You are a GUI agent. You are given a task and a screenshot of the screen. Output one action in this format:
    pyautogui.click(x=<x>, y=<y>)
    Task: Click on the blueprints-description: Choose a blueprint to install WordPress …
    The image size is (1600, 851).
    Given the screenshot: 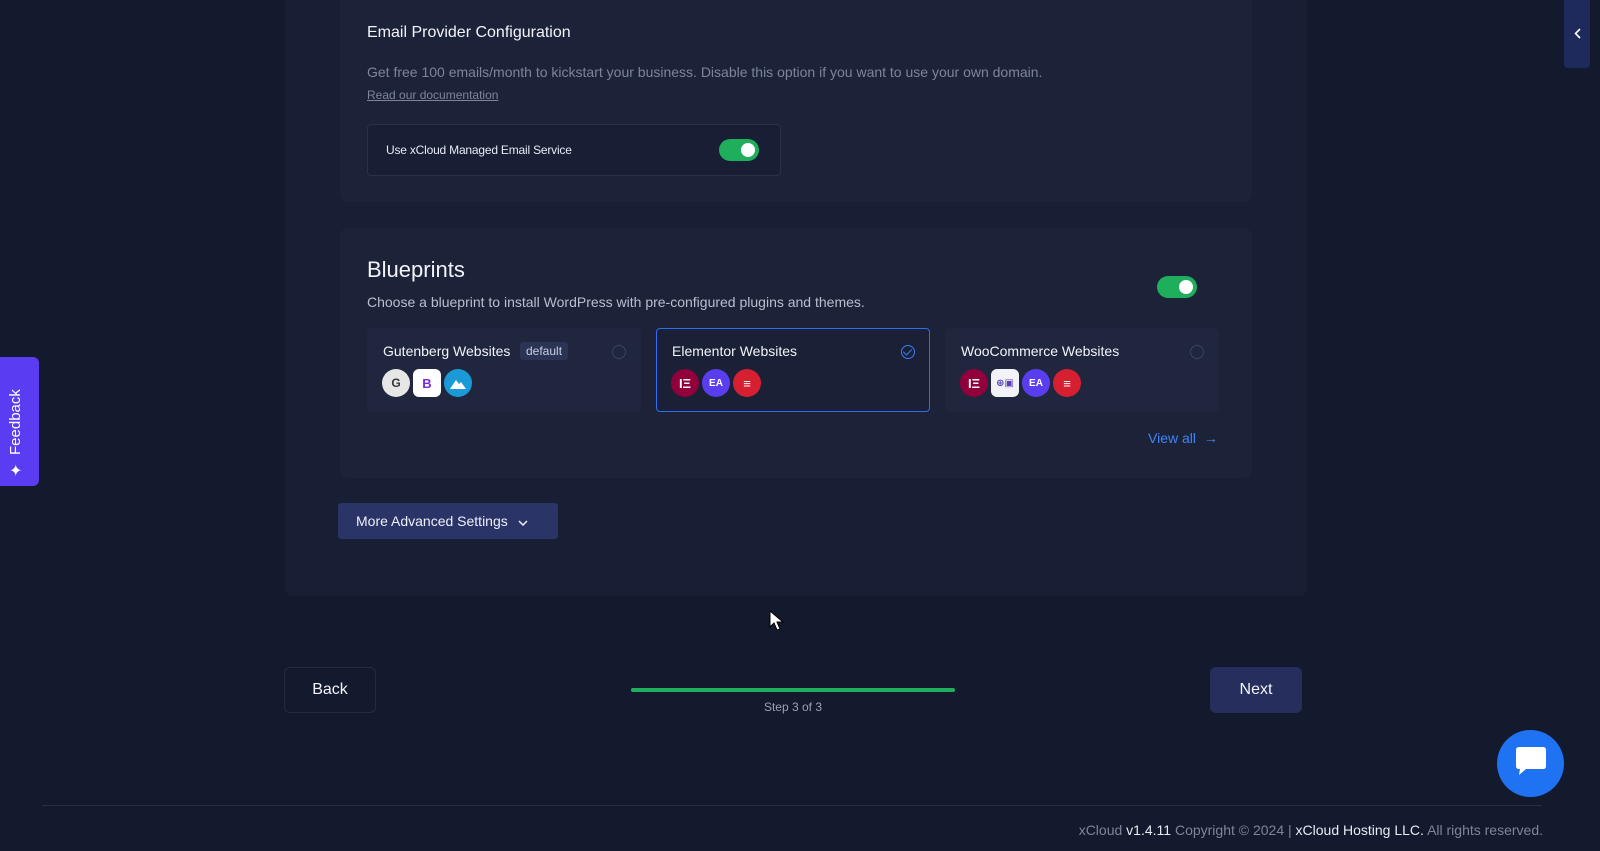 What is the action you would take?
    pyautogui.click(x=616, y=302)
    